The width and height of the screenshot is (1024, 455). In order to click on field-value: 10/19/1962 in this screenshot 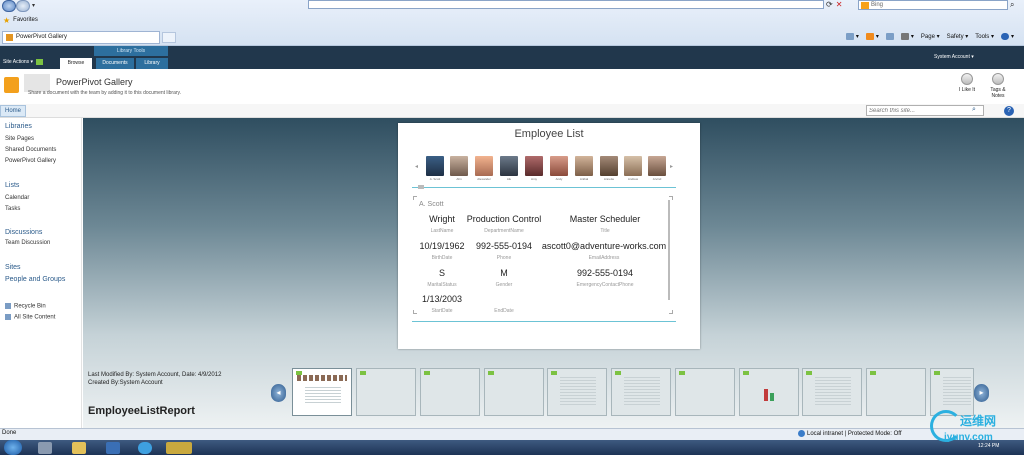, I will do `click(442, 246)`.